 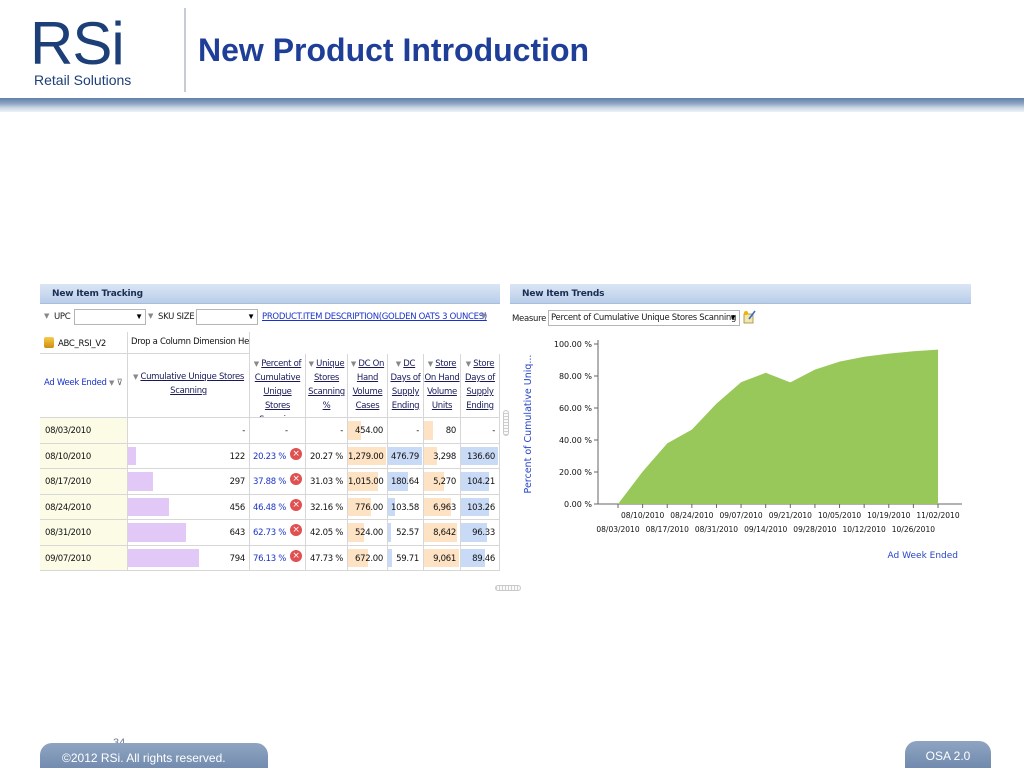 I want to click on store-days-cell: -, so click(x=480, y=431).